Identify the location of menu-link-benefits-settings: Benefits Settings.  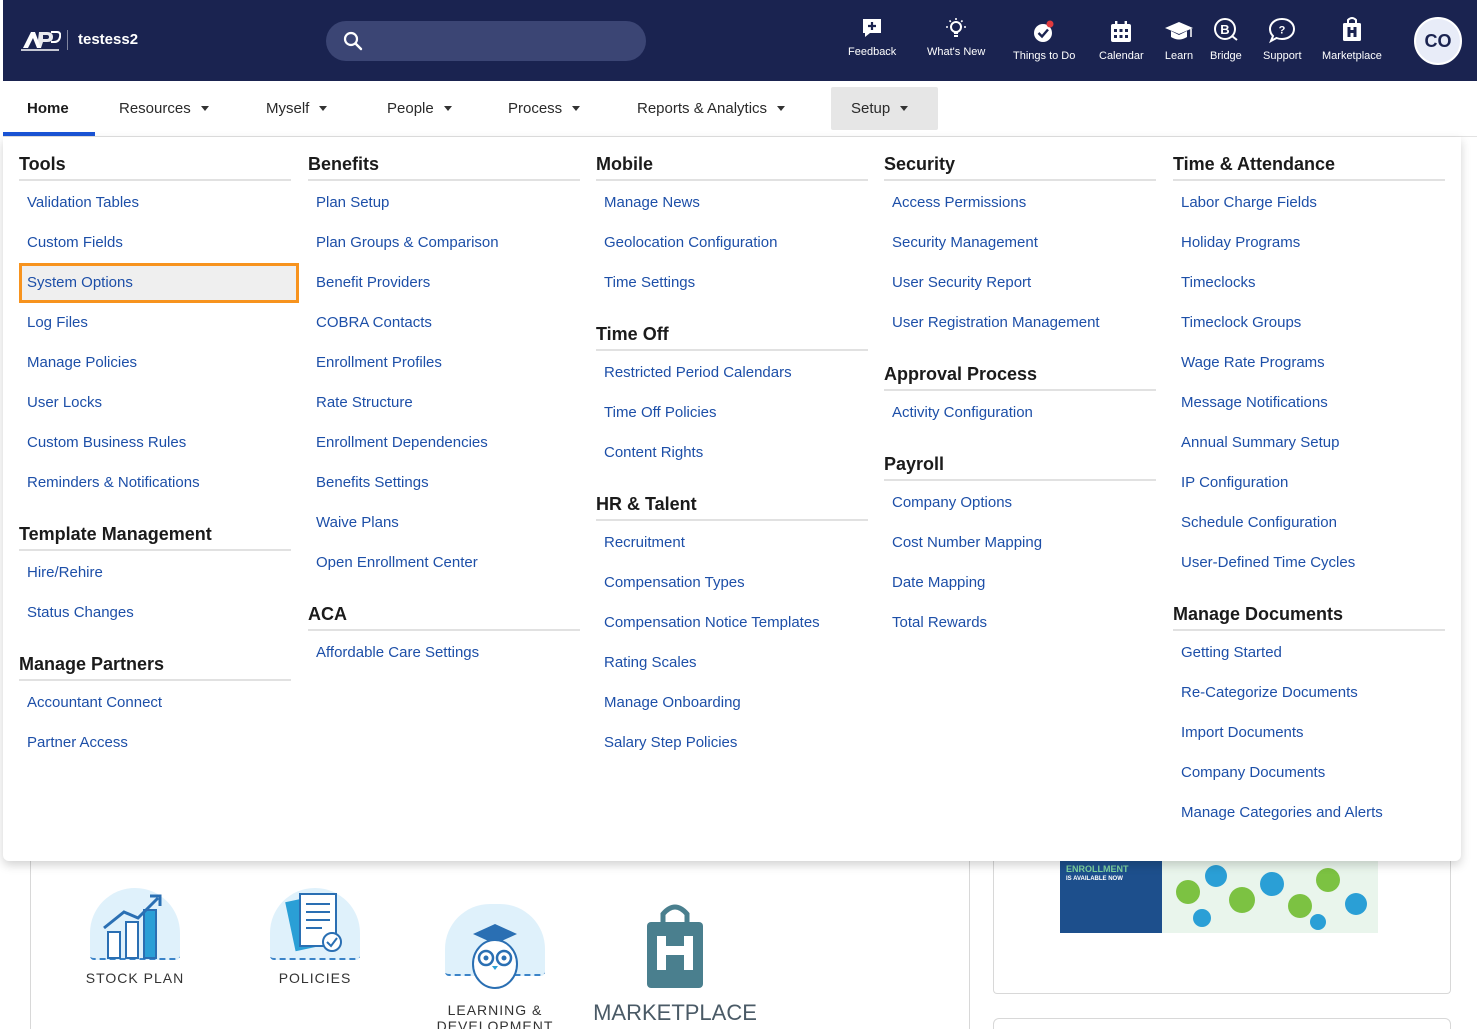
(444, 483).